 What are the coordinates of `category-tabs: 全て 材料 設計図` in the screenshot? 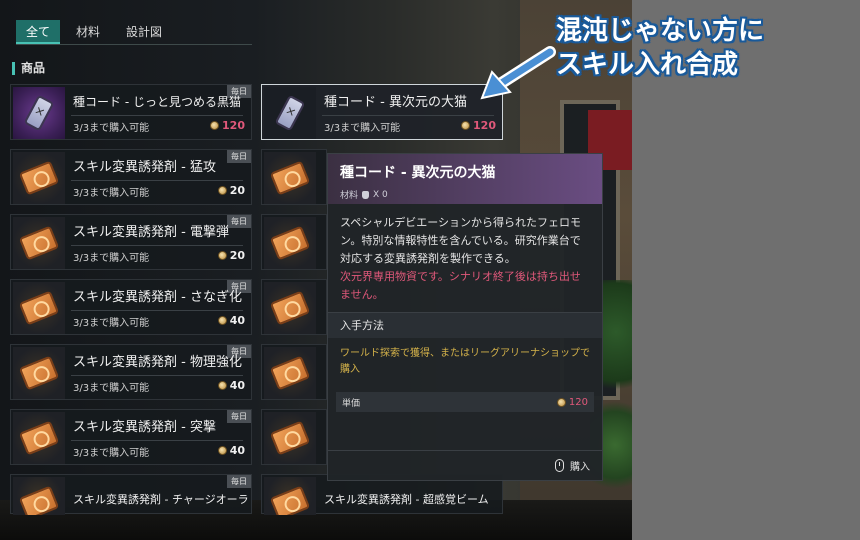 It's located at (94, 32).